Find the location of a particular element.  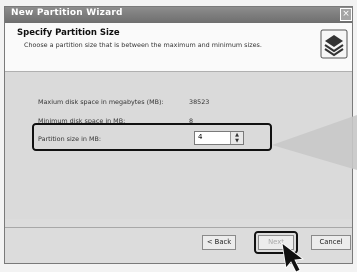

annotation-overlay is located at coordinates (314, 193).